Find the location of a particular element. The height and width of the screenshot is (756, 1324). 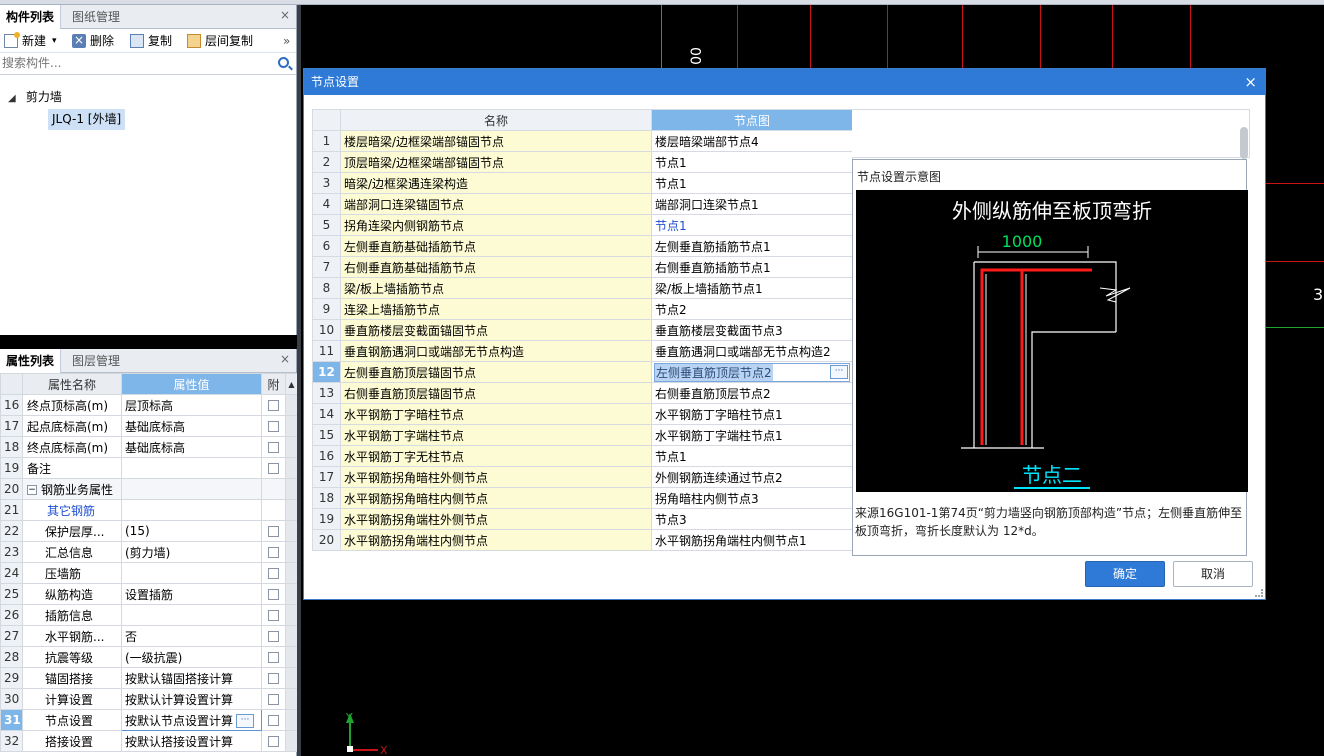

scroll-up-arrow: ▲ is located at coordinates (291, 384).